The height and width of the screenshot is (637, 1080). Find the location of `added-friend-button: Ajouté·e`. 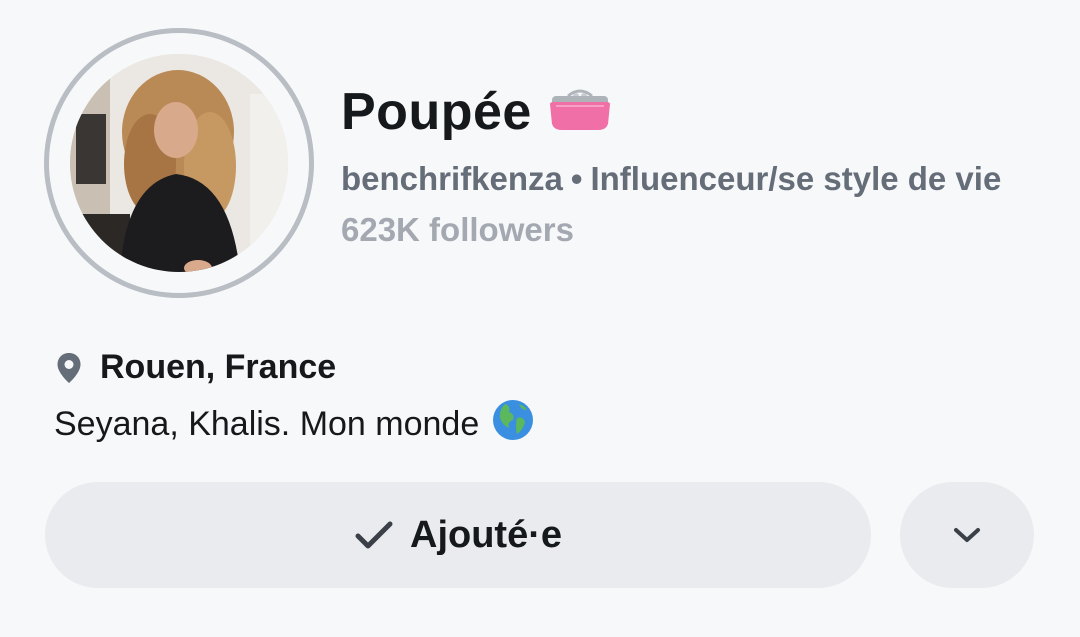

added-friend-button: Ajouté·e is located at coordinates (458, 535).